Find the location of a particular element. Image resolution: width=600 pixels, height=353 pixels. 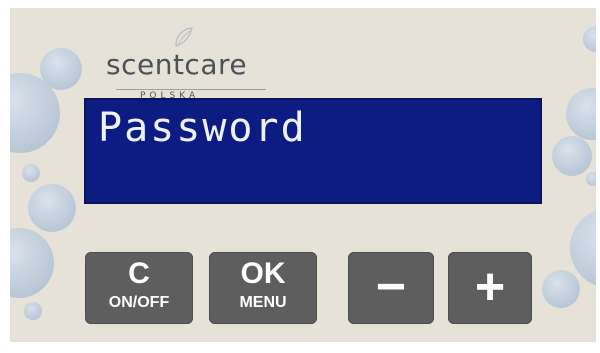

logo-divider is located at coordinates (191, 89).